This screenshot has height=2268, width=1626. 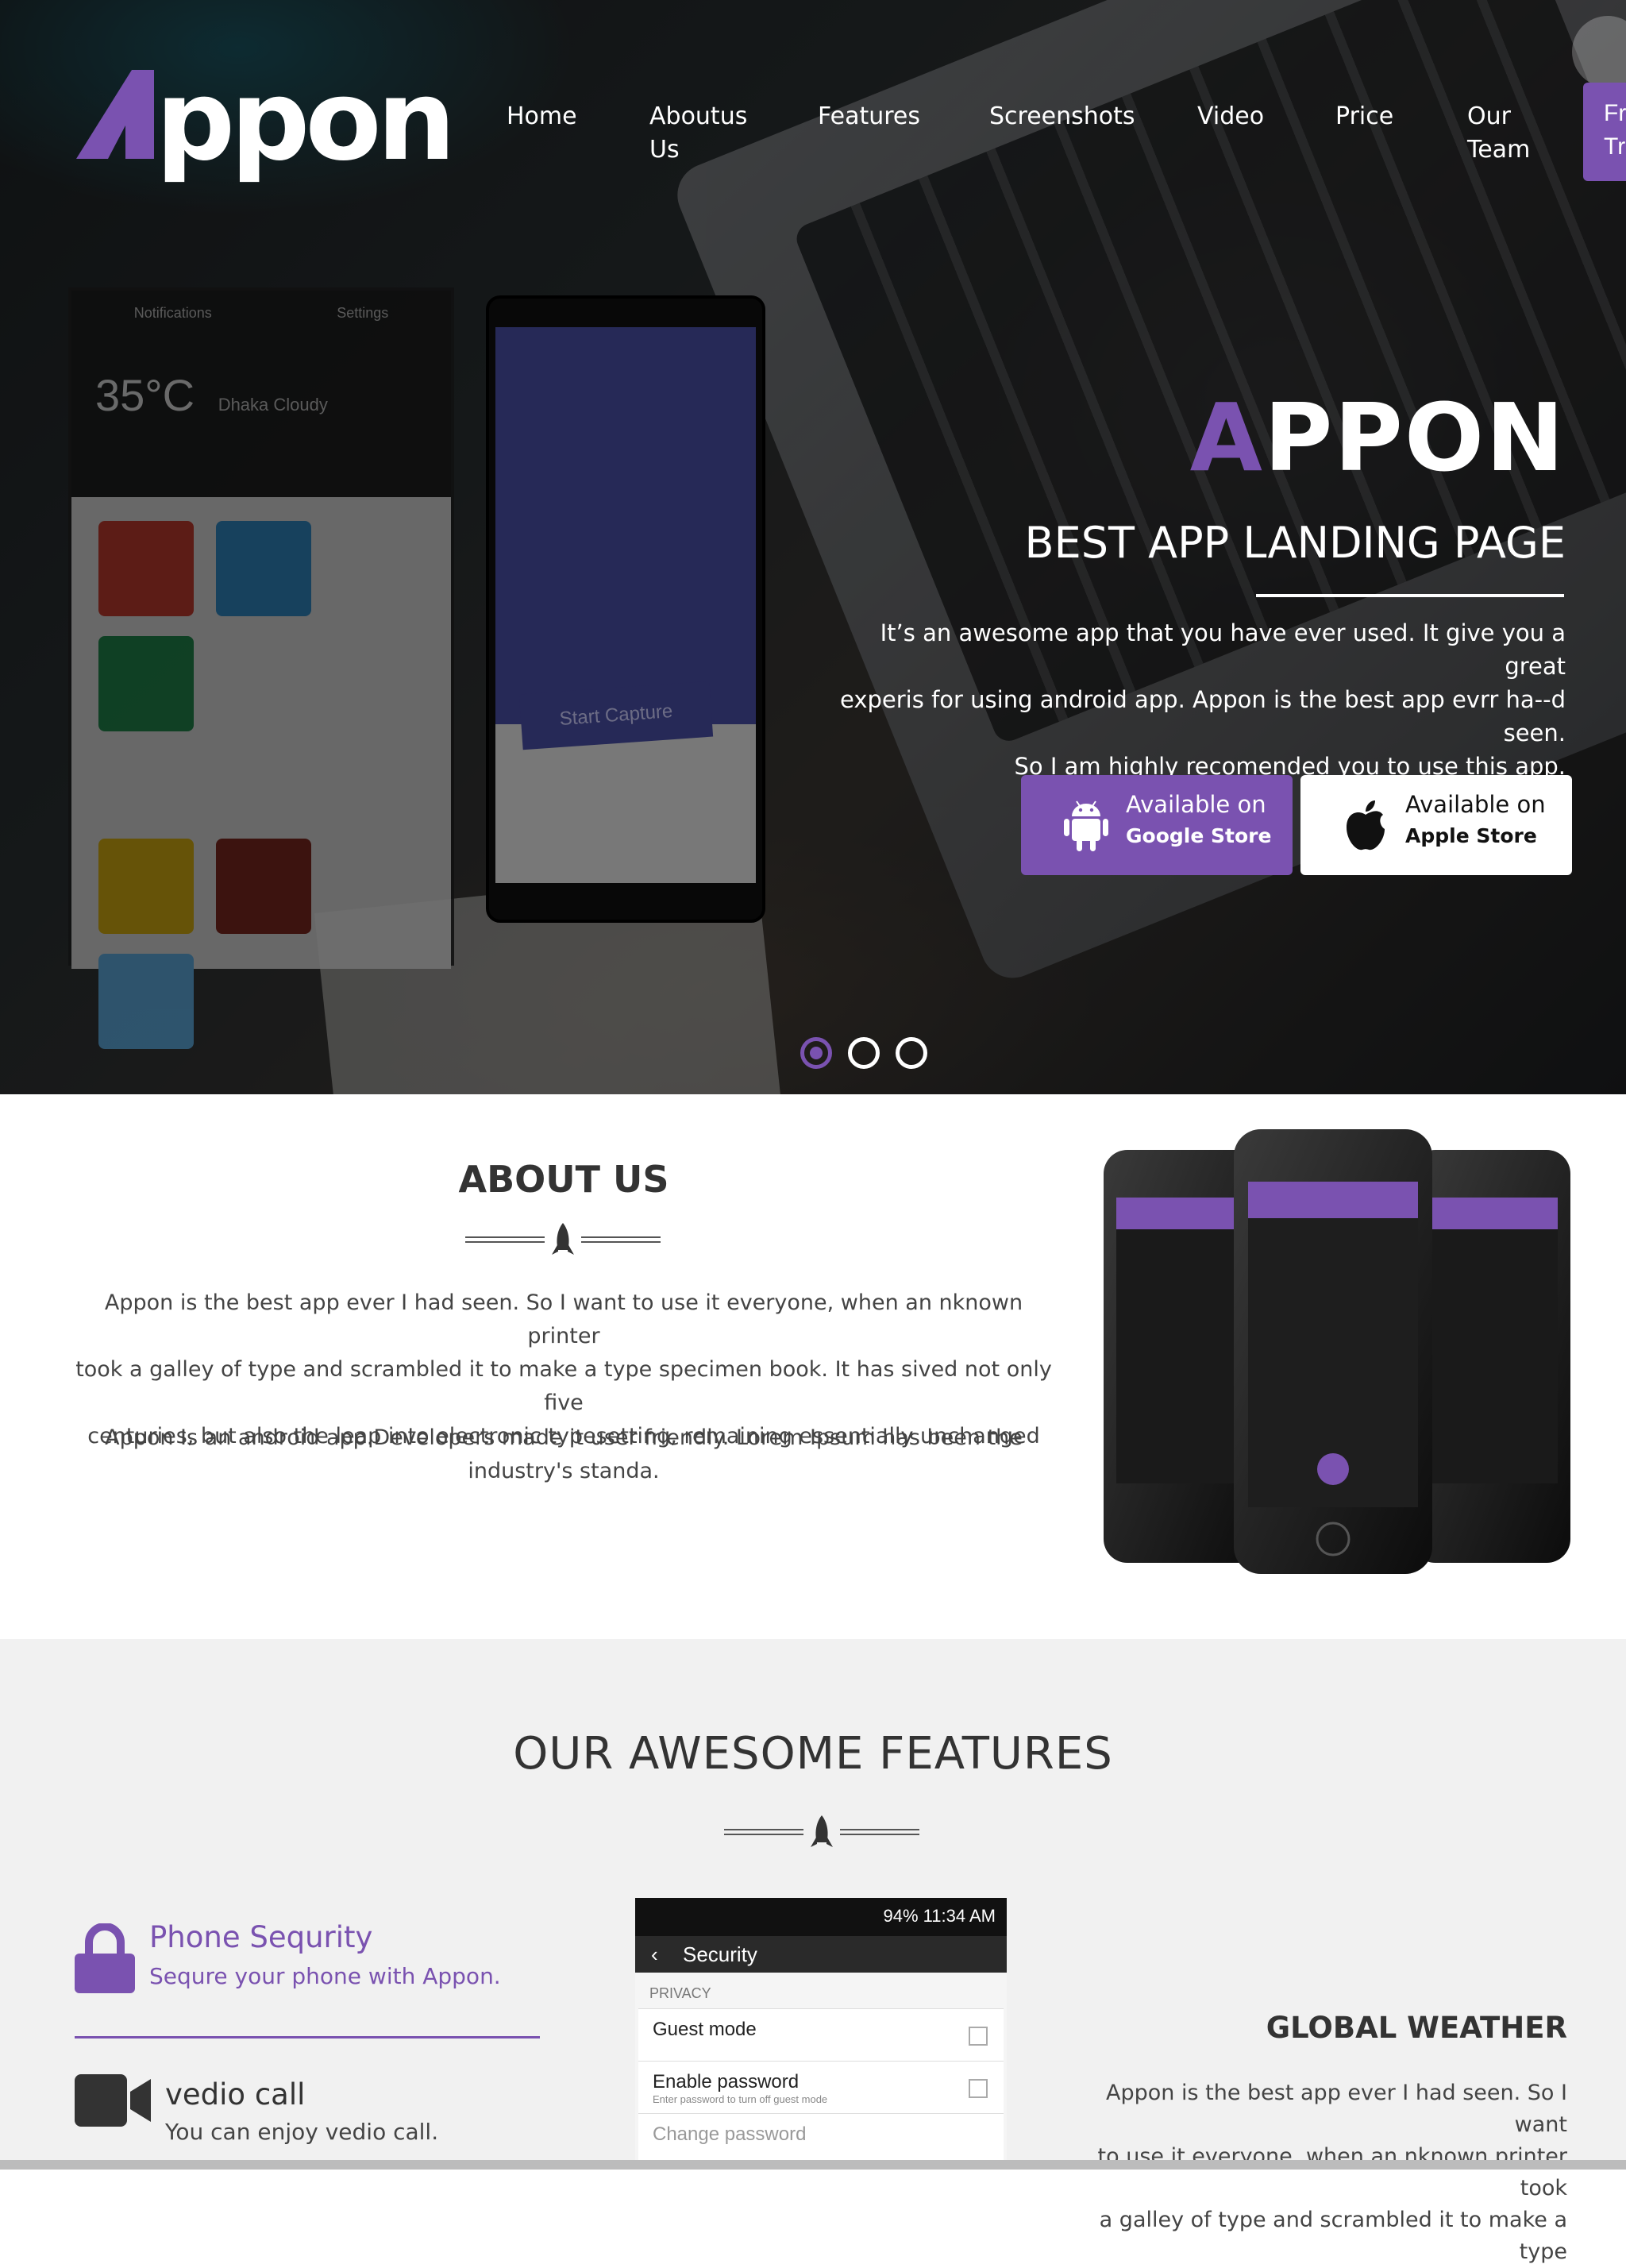 I want to click on global-weather-title: GLOBAL WEATHER, so click(x=1416, y=2028).